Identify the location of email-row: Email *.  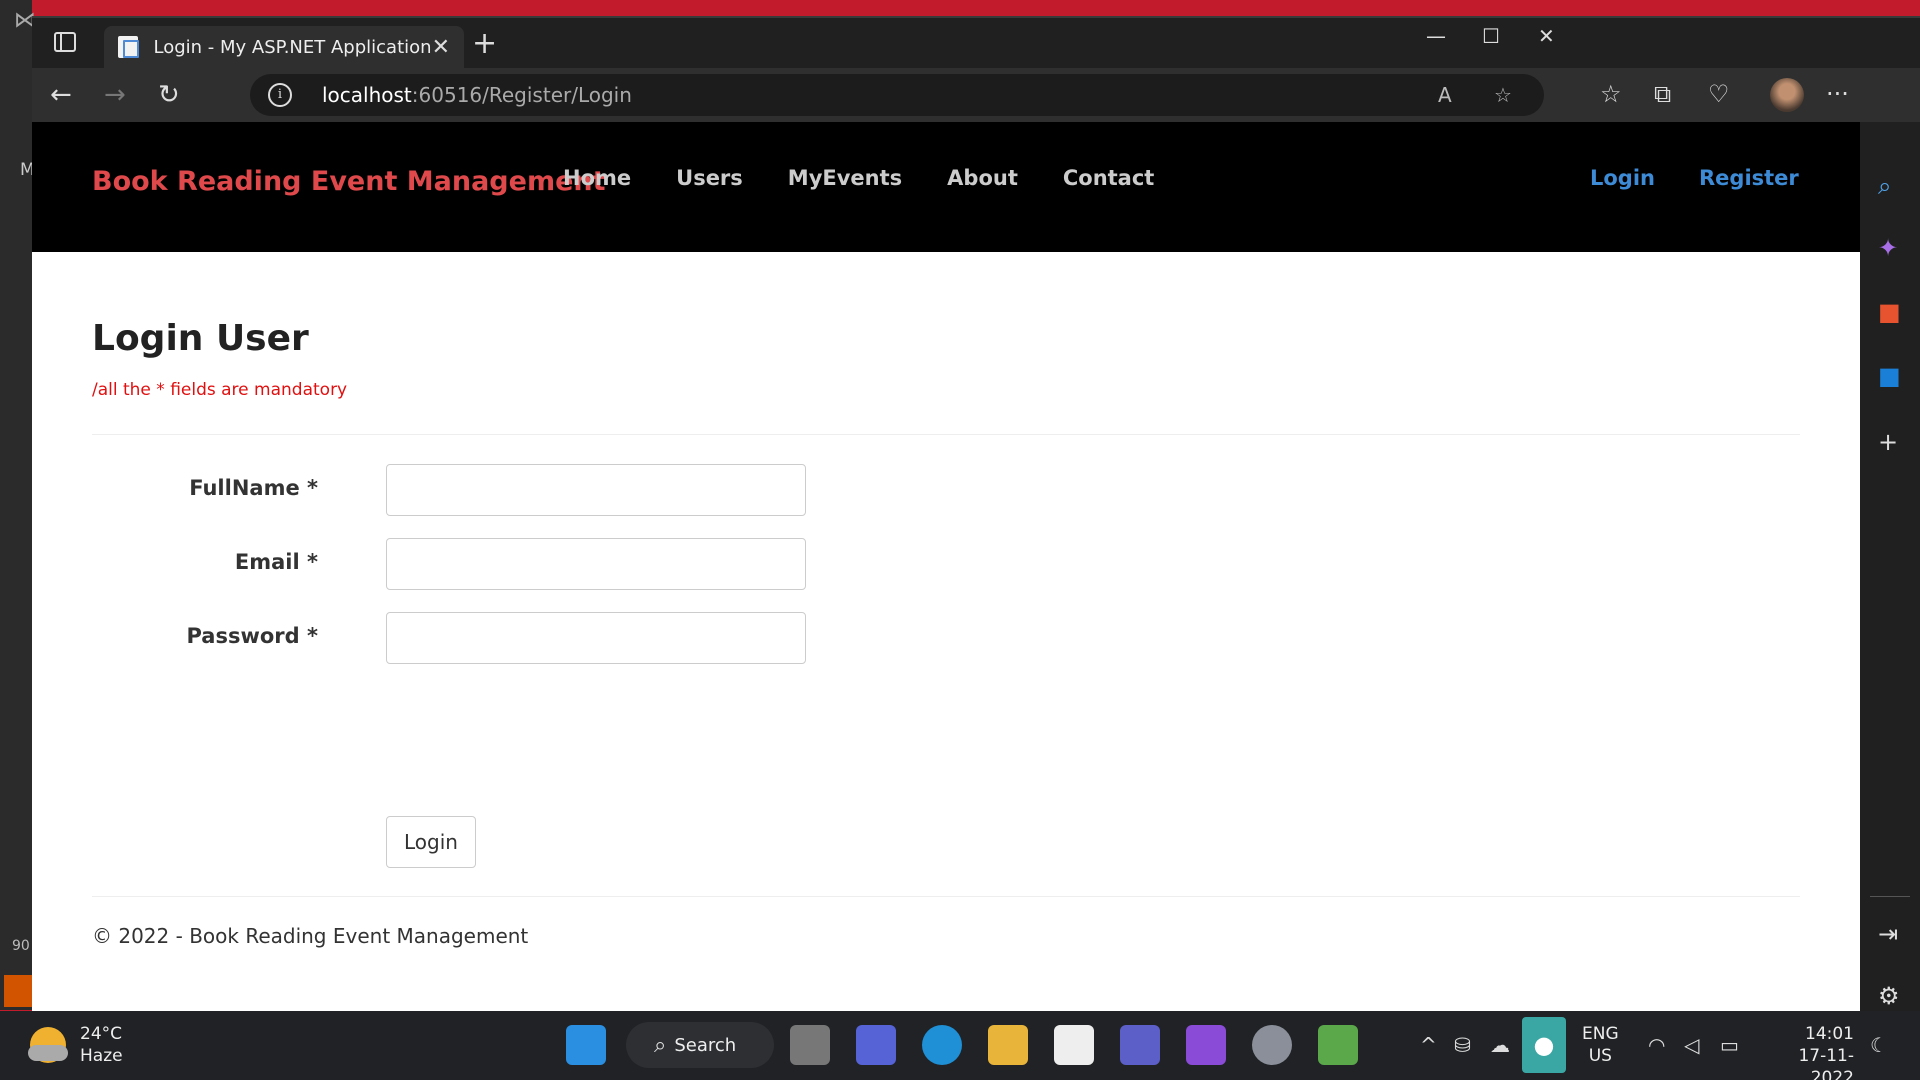
(449, 564).